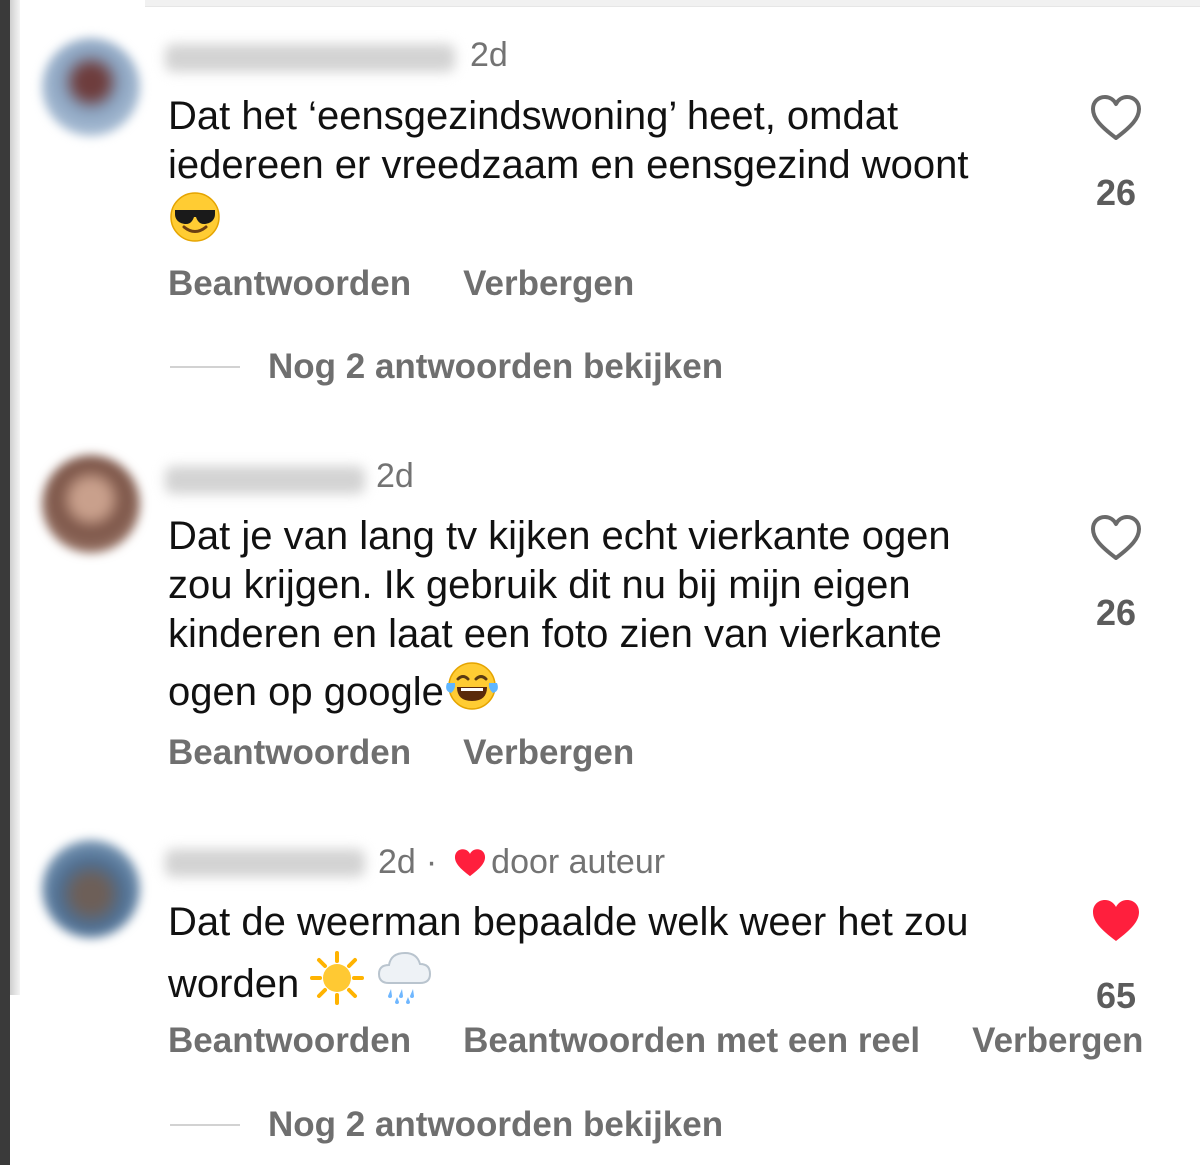 The height and width of the screenshot is (1165, 1200). Describe the element at coordinates (578, 862) in the screenshot. I see `author-liked-label: door auteur` at that location.